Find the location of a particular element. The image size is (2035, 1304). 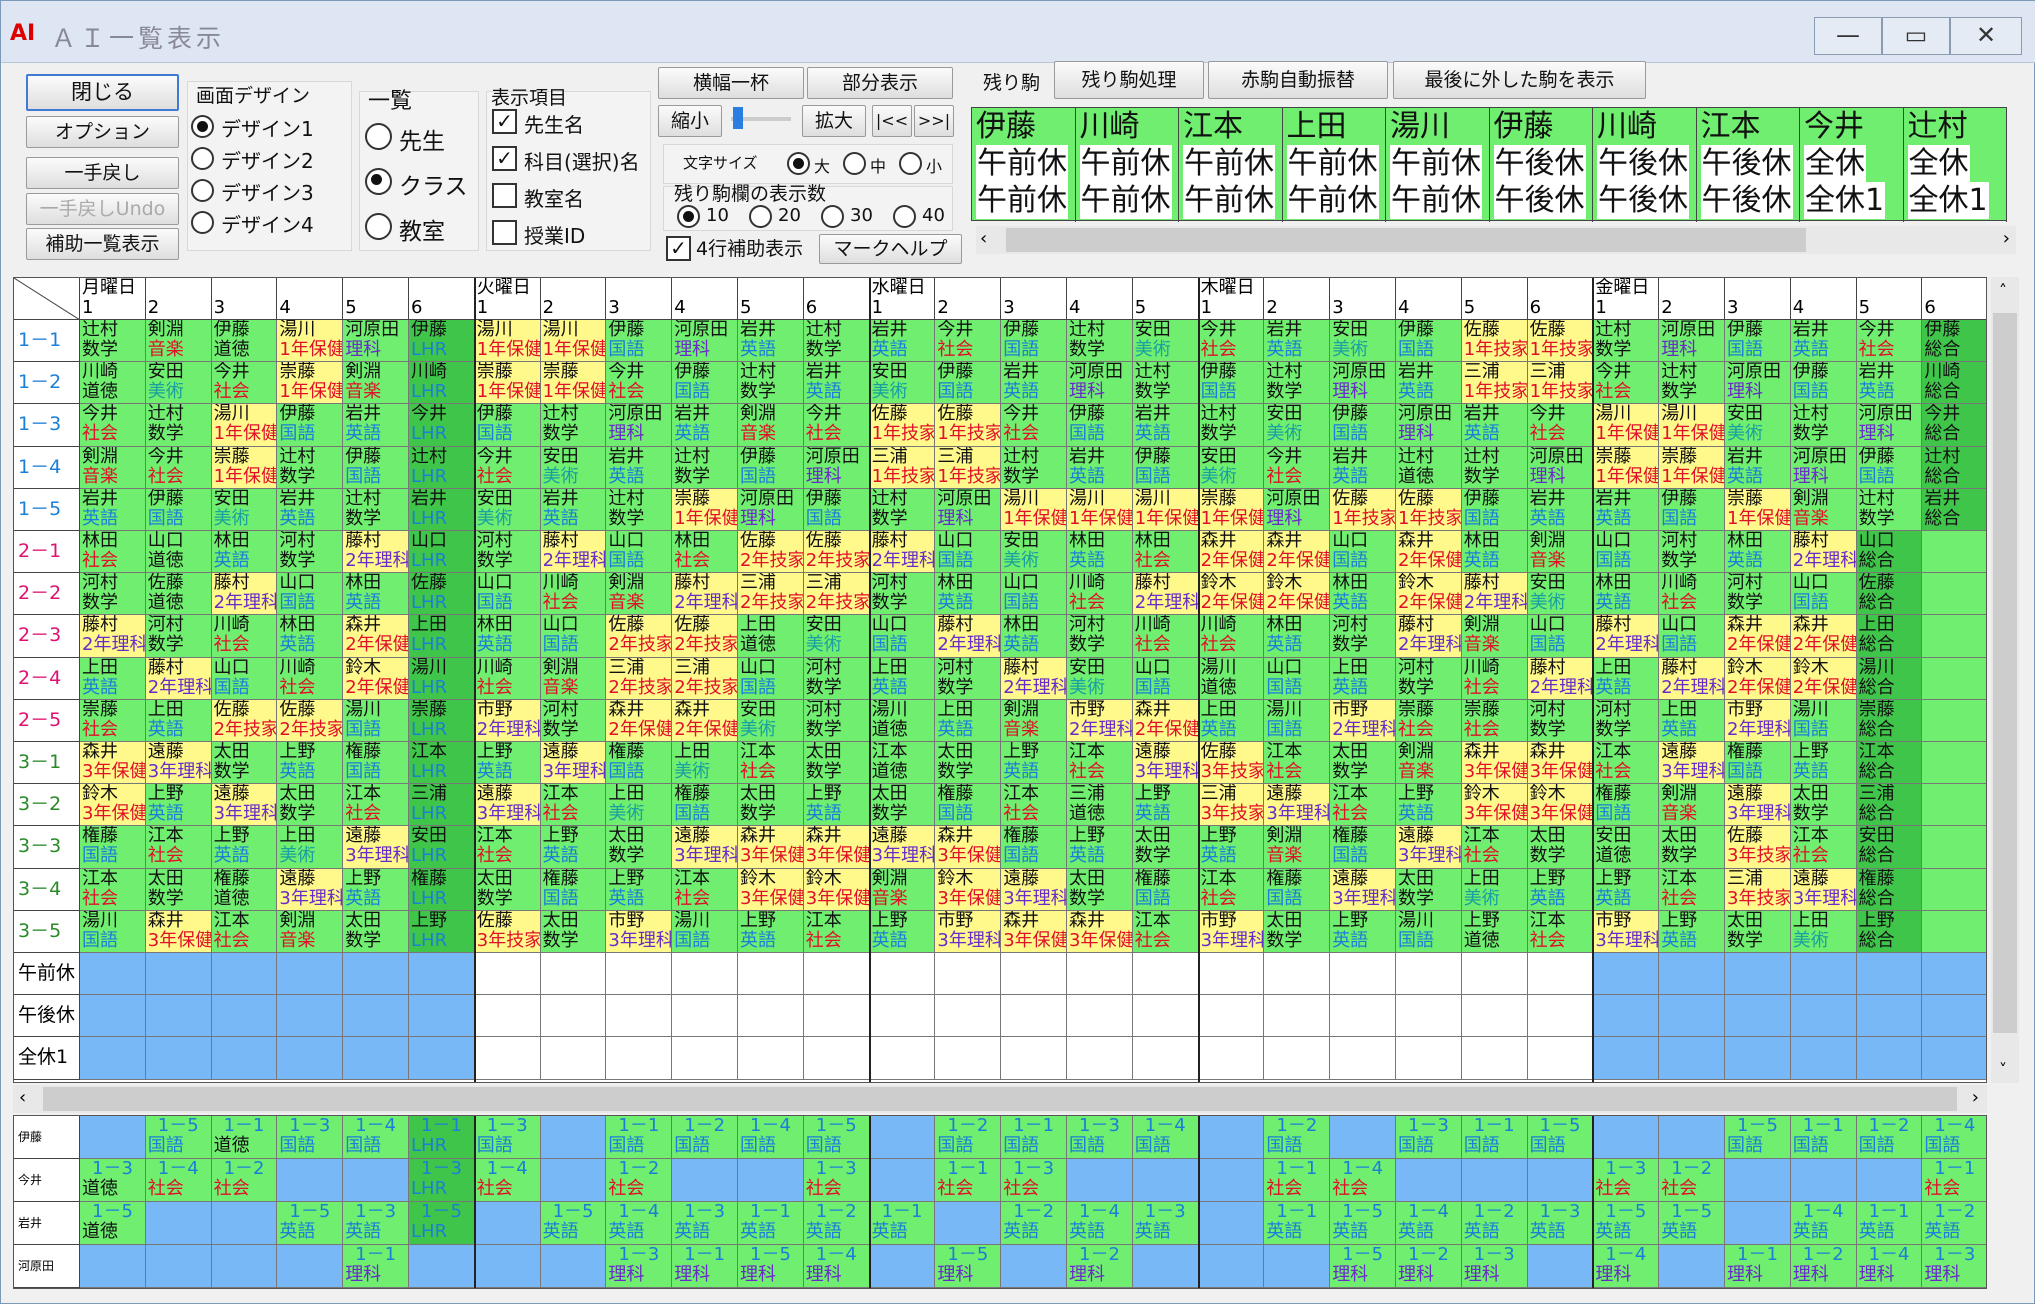

timetable-cell: 岩井 英語 is located at coordinates (1100, 467).